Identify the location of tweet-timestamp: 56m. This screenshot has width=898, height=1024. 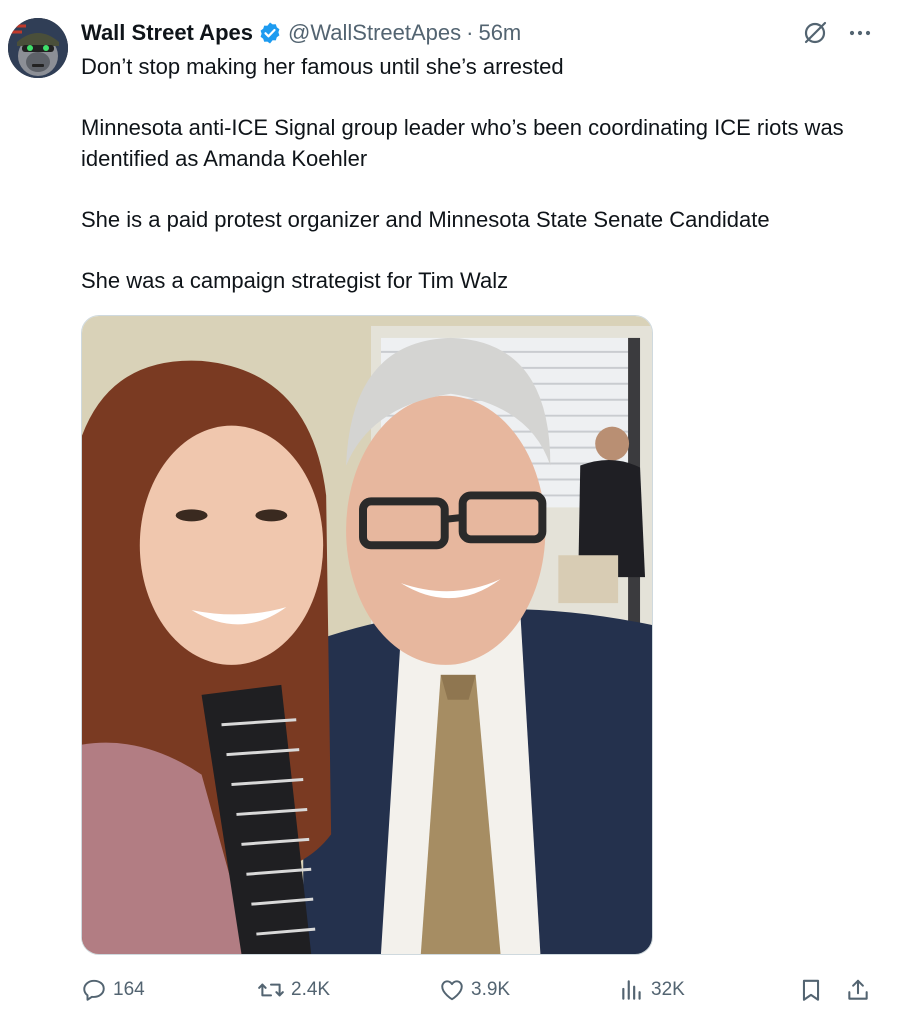
(499, 33).